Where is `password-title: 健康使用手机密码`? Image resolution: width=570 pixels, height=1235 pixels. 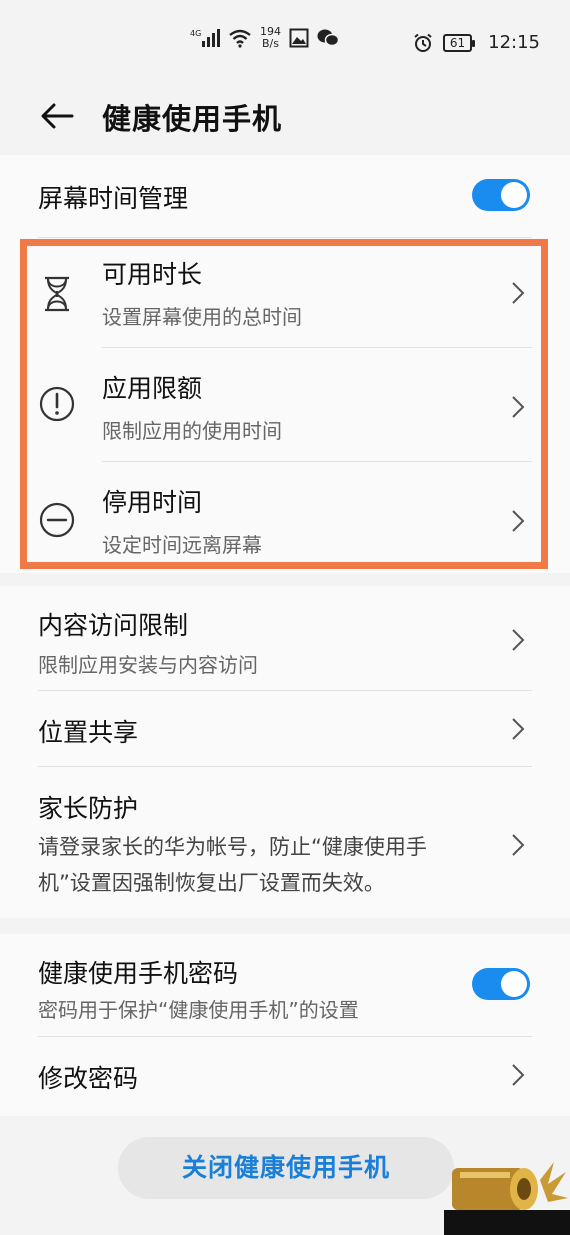 password-title: 健康使用手机密码 is located at coordinates (138, 973).